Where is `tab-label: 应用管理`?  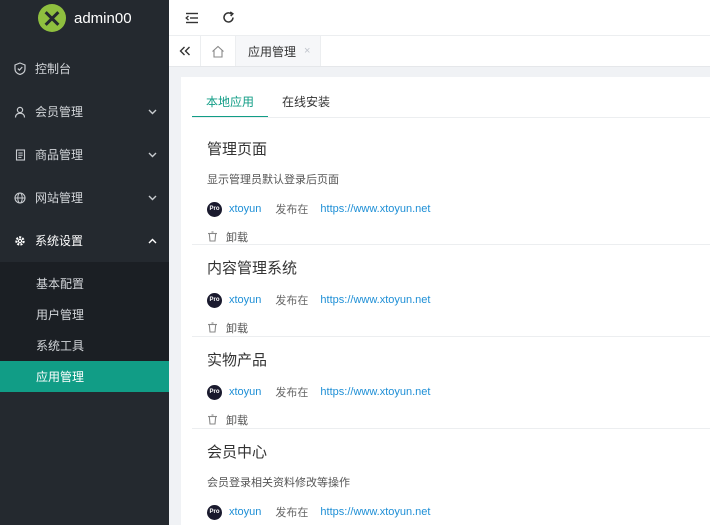
tab-label: 应用管理 is located at coordinates (272, 51).